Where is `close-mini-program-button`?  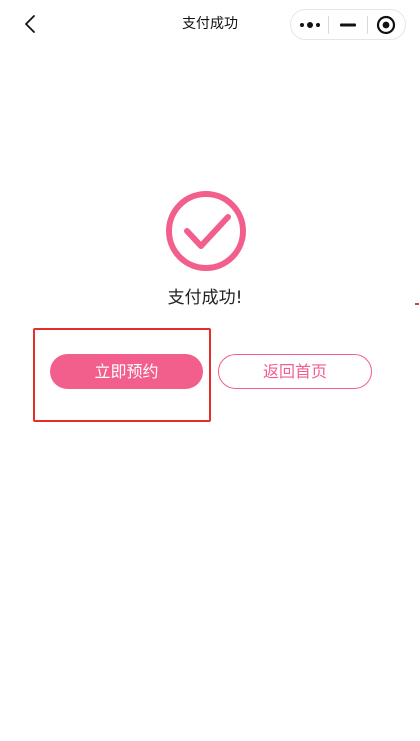 close-mini-program-button is located at coordinates (386, 24).